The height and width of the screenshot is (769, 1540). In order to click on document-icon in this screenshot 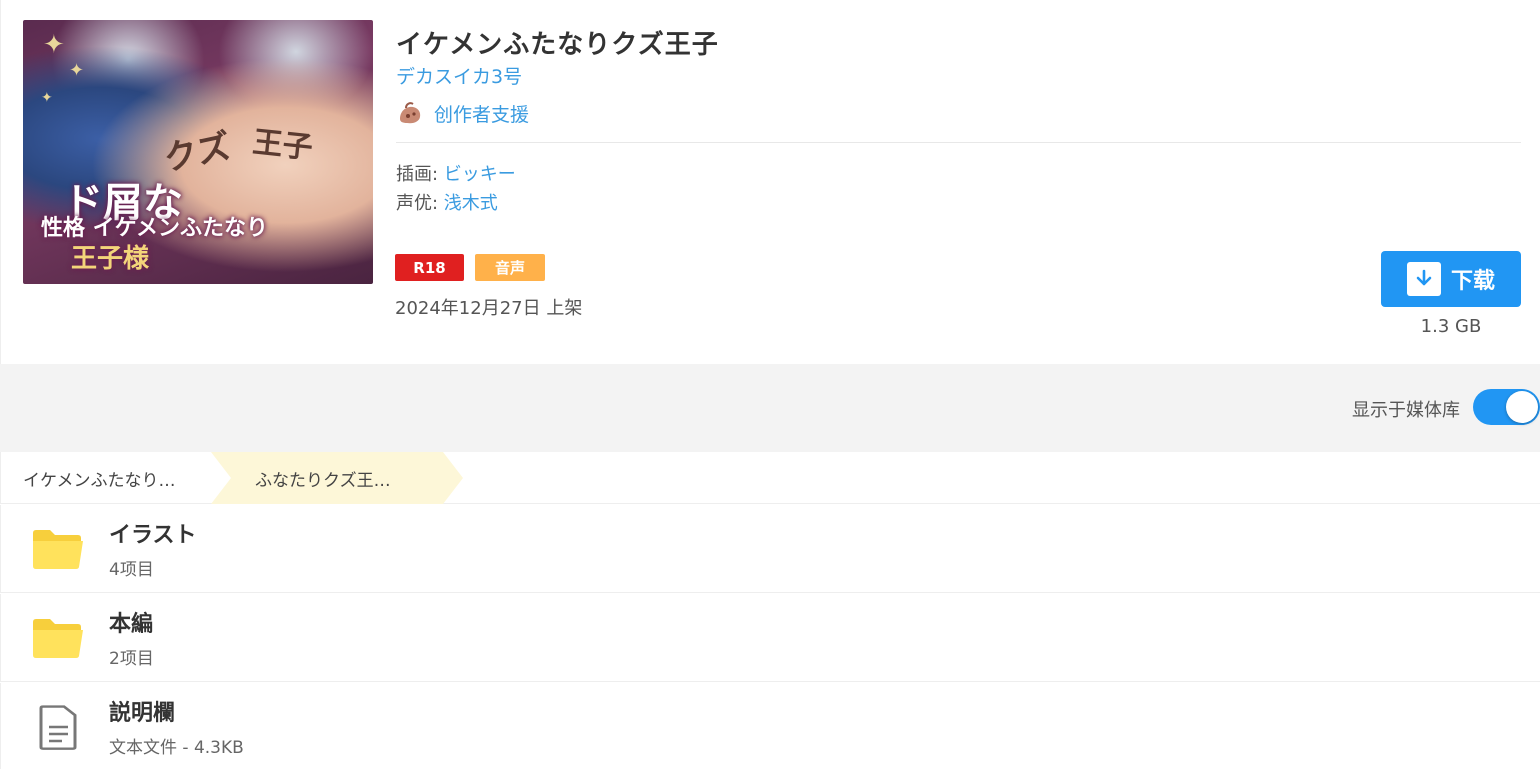, I will do `click(58, 727)`.